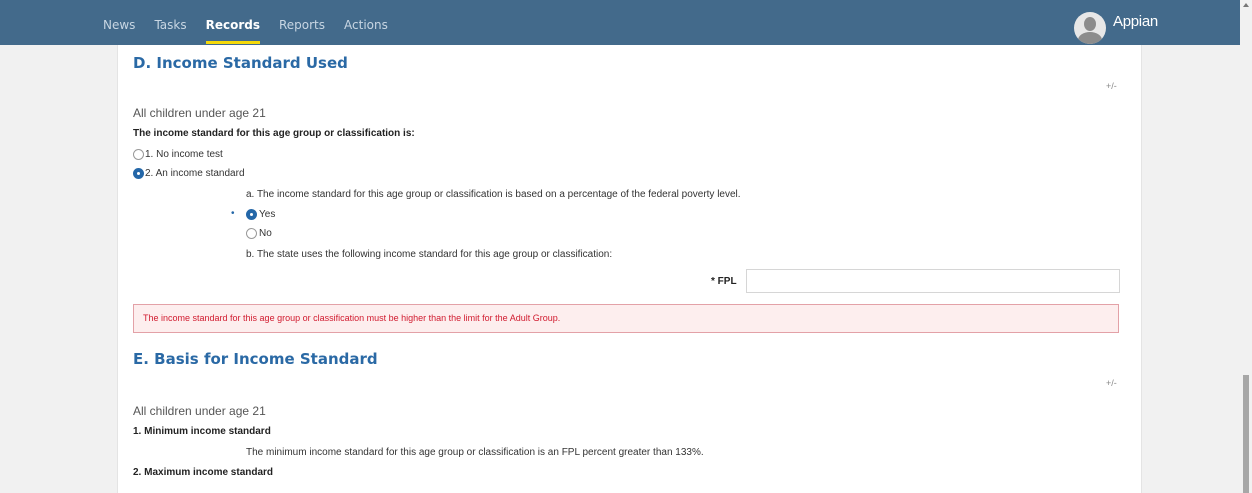 This screenshot has width=1252, height=493. I want to click on nav-records: Records, so click(233, 22).